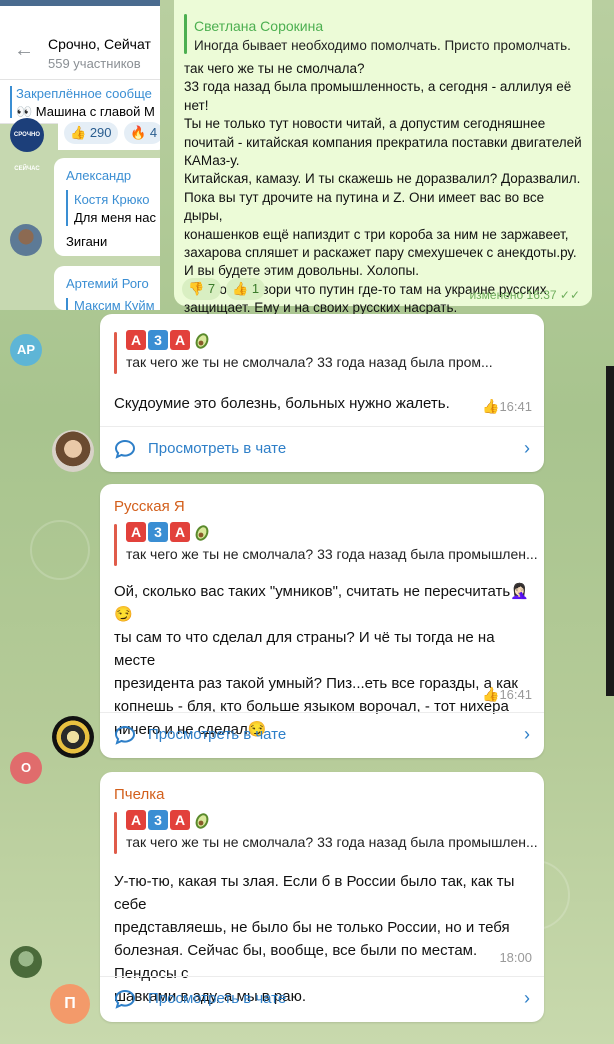 Image resolution: width=614 pixels, height=1044 pixels. Describe the element at coordinates (246, 289) in the screenshot. I see `reaction-chip-thumbs-up: 👍 1` at that location.